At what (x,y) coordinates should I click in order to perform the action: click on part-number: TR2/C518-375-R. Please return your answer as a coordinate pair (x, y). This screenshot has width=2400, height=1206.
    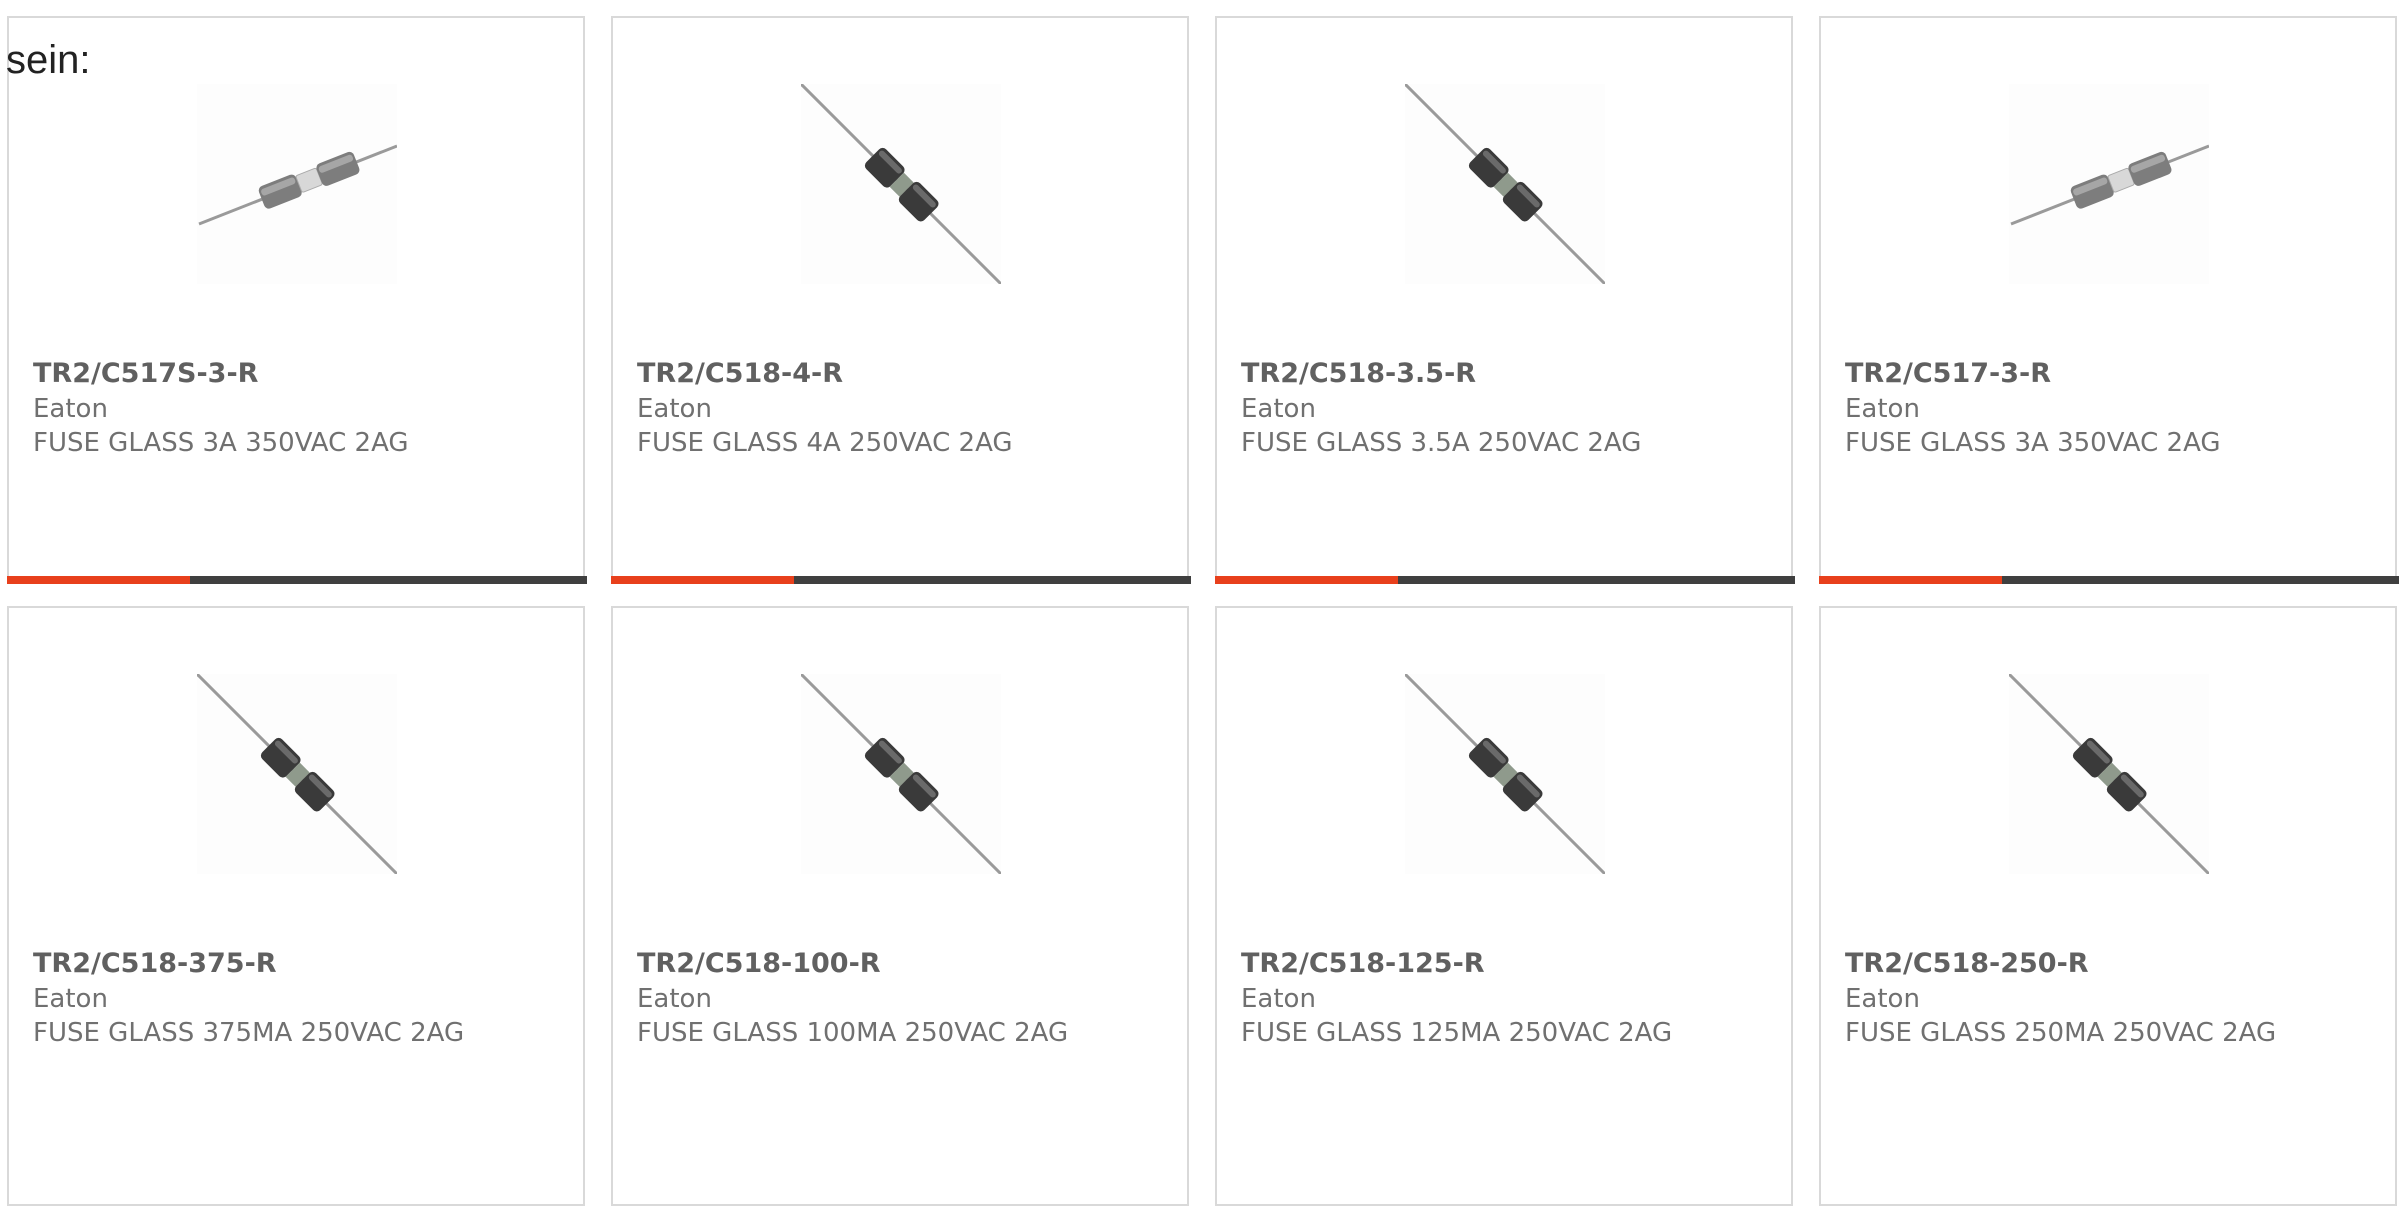
    Looking at the image, I should click on (155, 963).